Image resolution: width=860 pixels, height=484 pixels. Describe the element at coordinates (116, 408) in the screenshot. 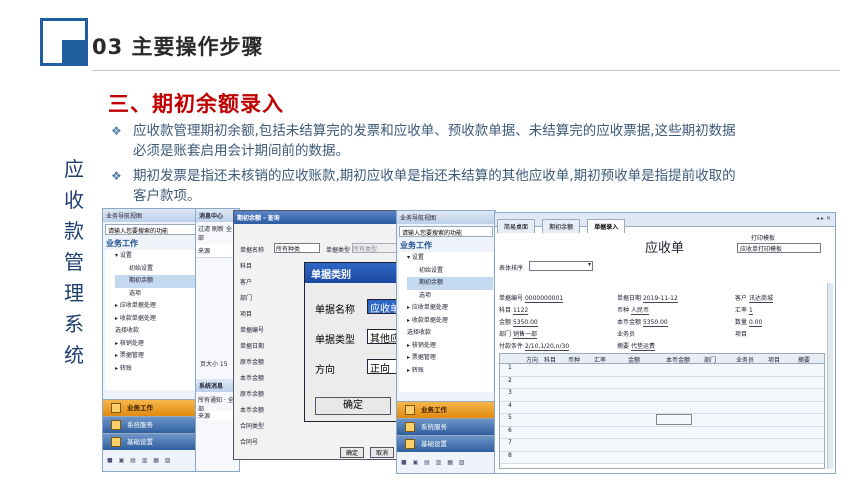

I see `work-icon` at that location.